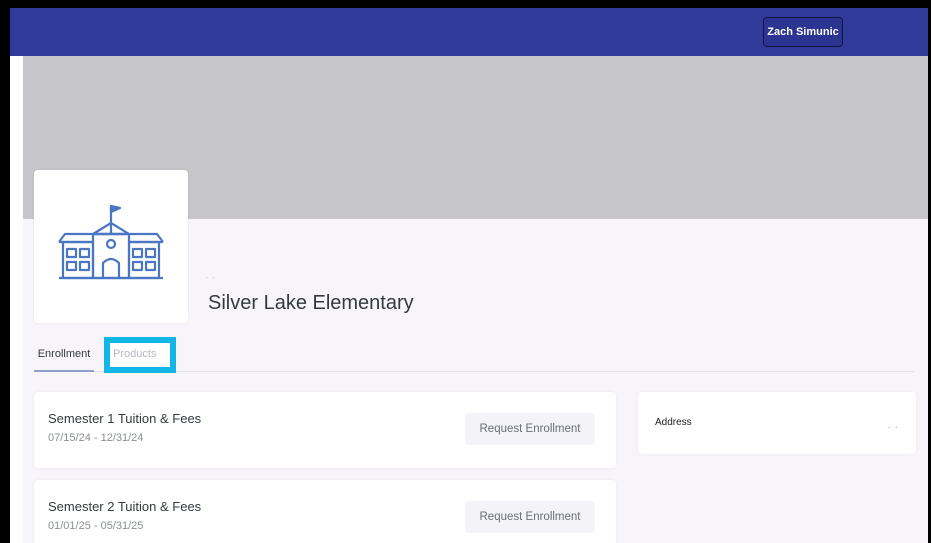  I want to click on school-name: Silver Lake Elementary, so click(311, 303).